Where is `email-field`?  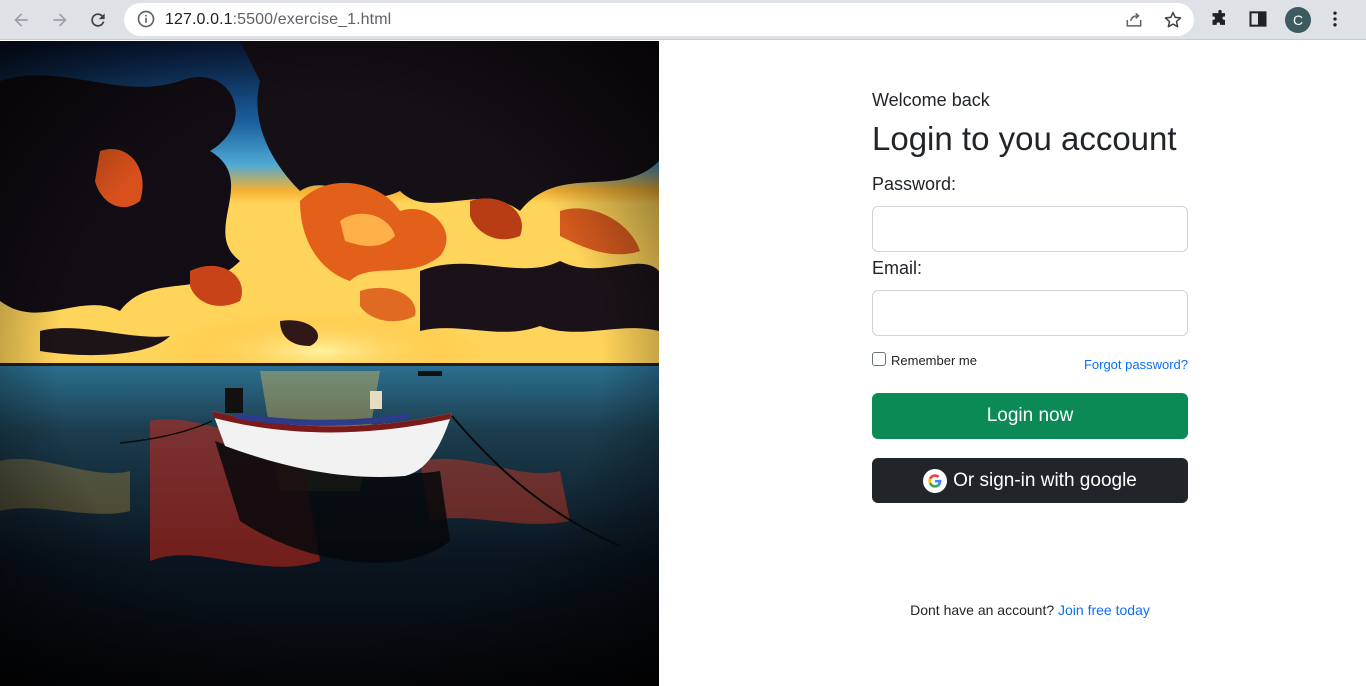 email-field is located at coordinates (1030, 313).